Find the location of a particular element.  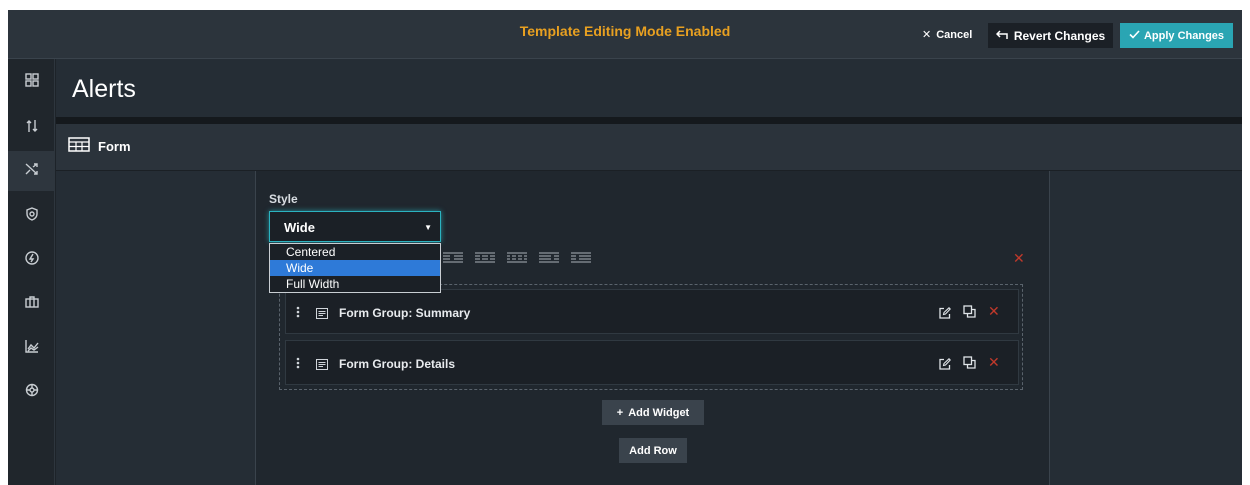

apply-changes-button: Apply Changes is located at coordinates (1176, 35).